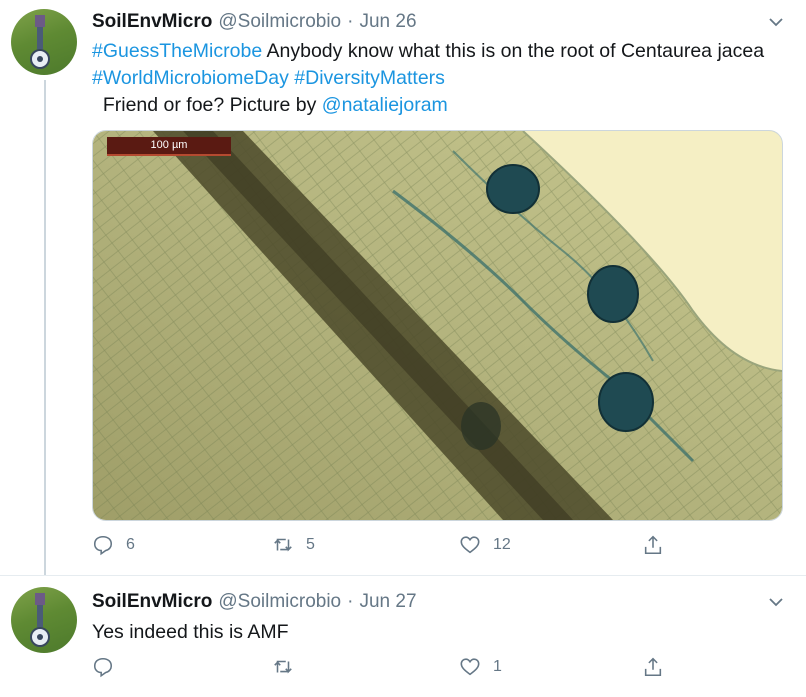 This screenshot has height=697, width=806. Describe the element at coordinates (190, 632) in the screenshot. I see `tweet-text: Yes indeed this is AMF` at that location.